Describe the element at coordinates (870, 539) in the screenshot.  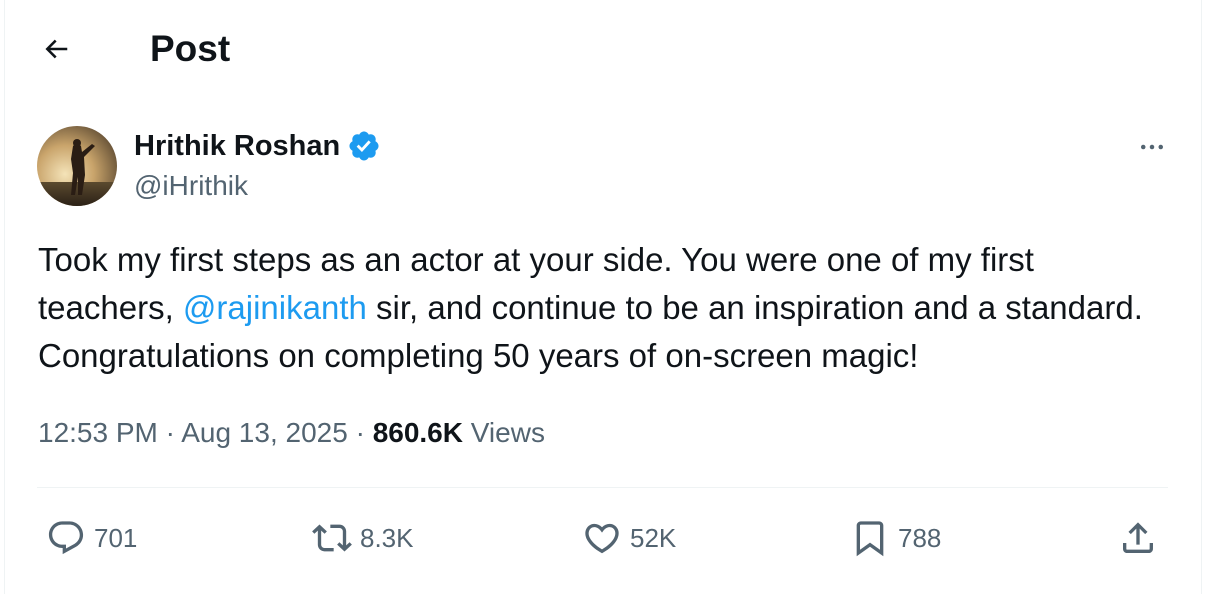
I see `bookmark-icon` at that location.